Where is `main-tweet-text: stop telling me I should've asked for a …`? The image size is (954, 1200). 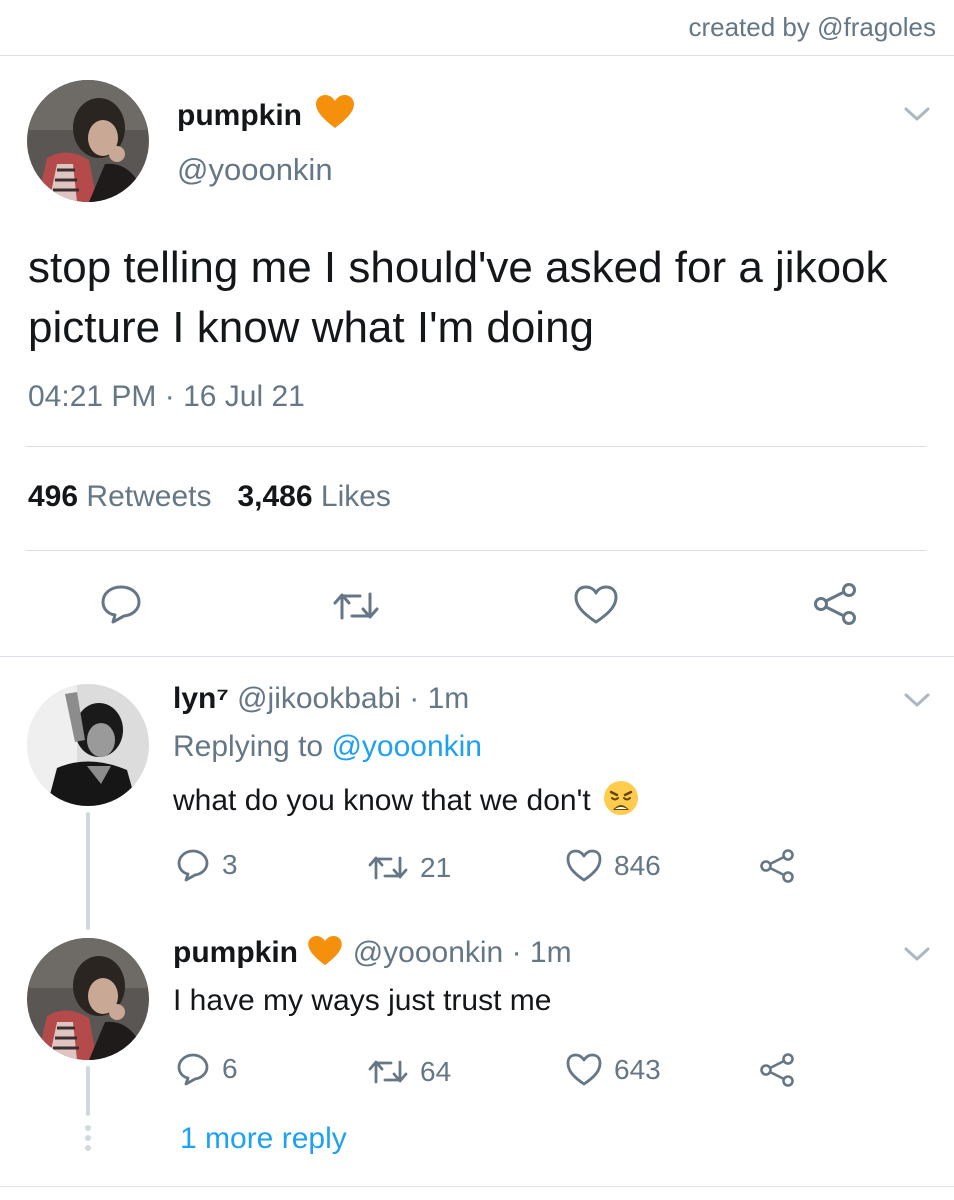 main-tweet-text: stop telling me I should've asked for a … is located at coordinates (458, 297).